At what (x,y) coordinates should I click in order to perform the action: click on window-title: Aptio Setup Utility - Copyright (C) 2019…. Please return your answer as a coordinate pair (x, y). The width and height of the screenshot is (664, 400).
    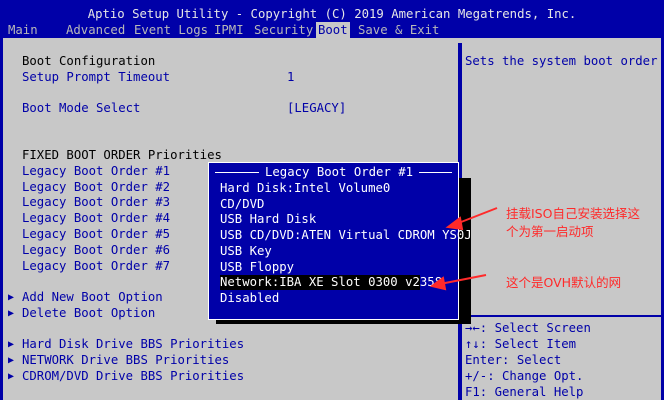
    Looking at the image, I should click on (332, 11).